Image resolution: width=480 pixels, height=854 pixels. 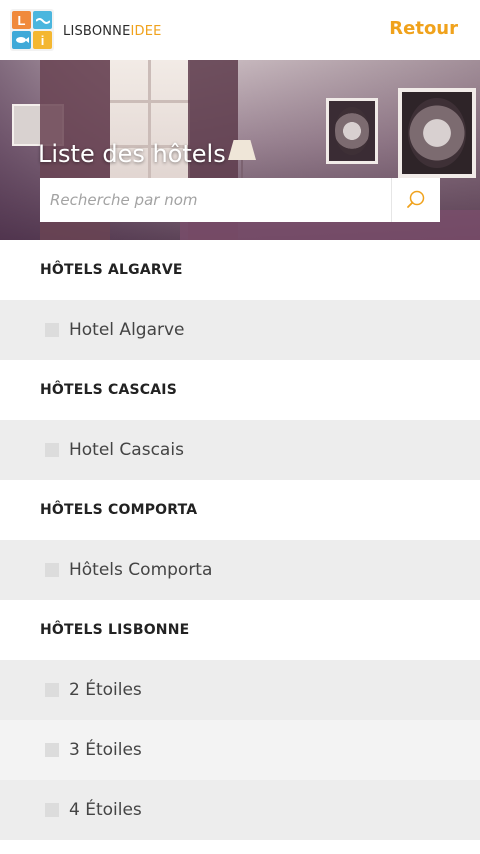 What do you see at coordinates (240, 810) in the screenshot?
I see `list-item-4-etoiles: 4 Étoiles` at bounding box center [240, 810].